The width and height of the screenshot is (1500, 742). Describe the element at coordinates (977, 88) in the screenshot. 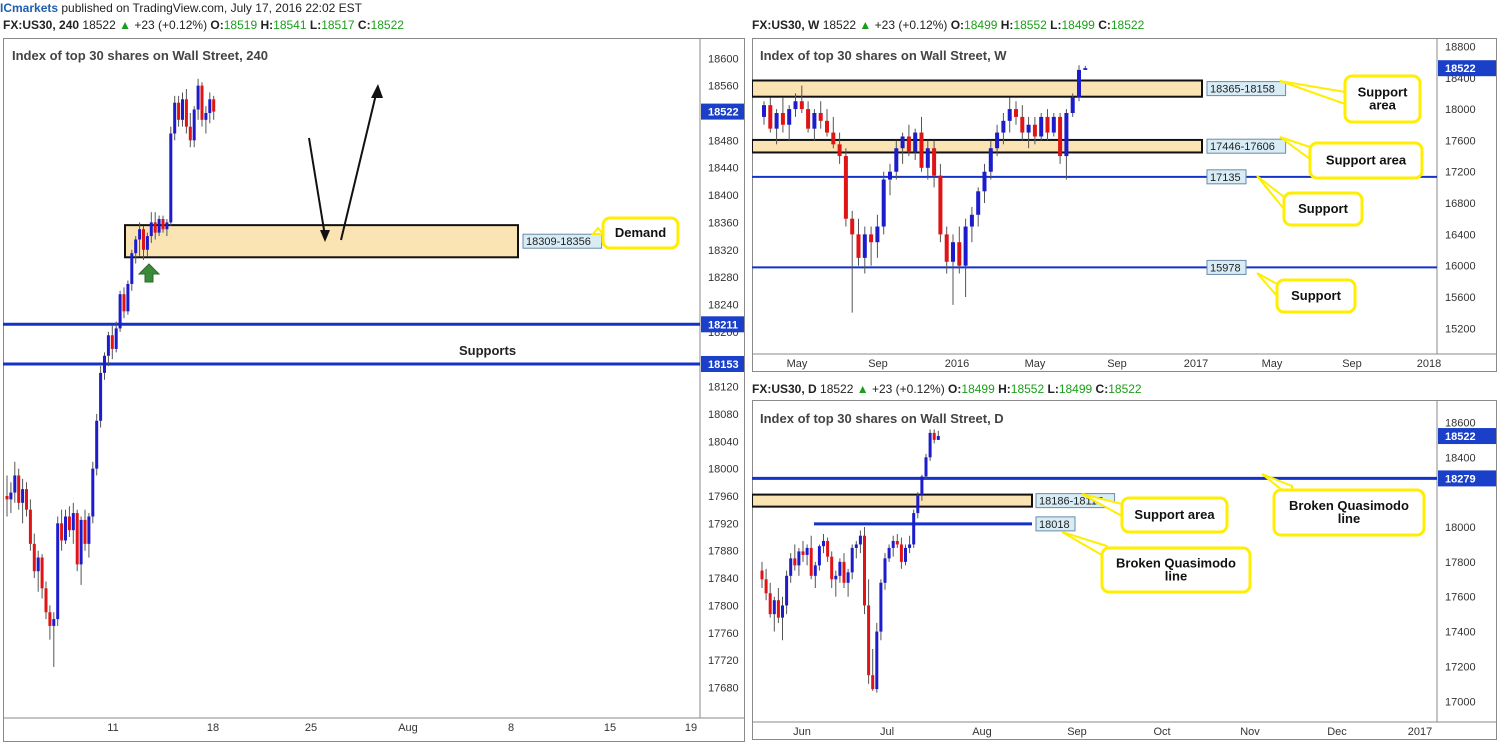

I see `weekly-zone-rect` at that location.